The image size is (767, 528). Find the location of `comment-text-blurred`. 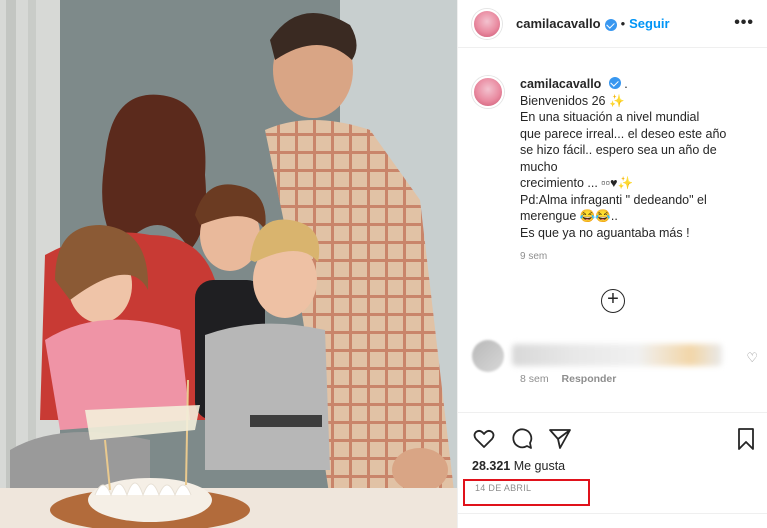

comment-text-blurred is located at coordinates (617, 355).